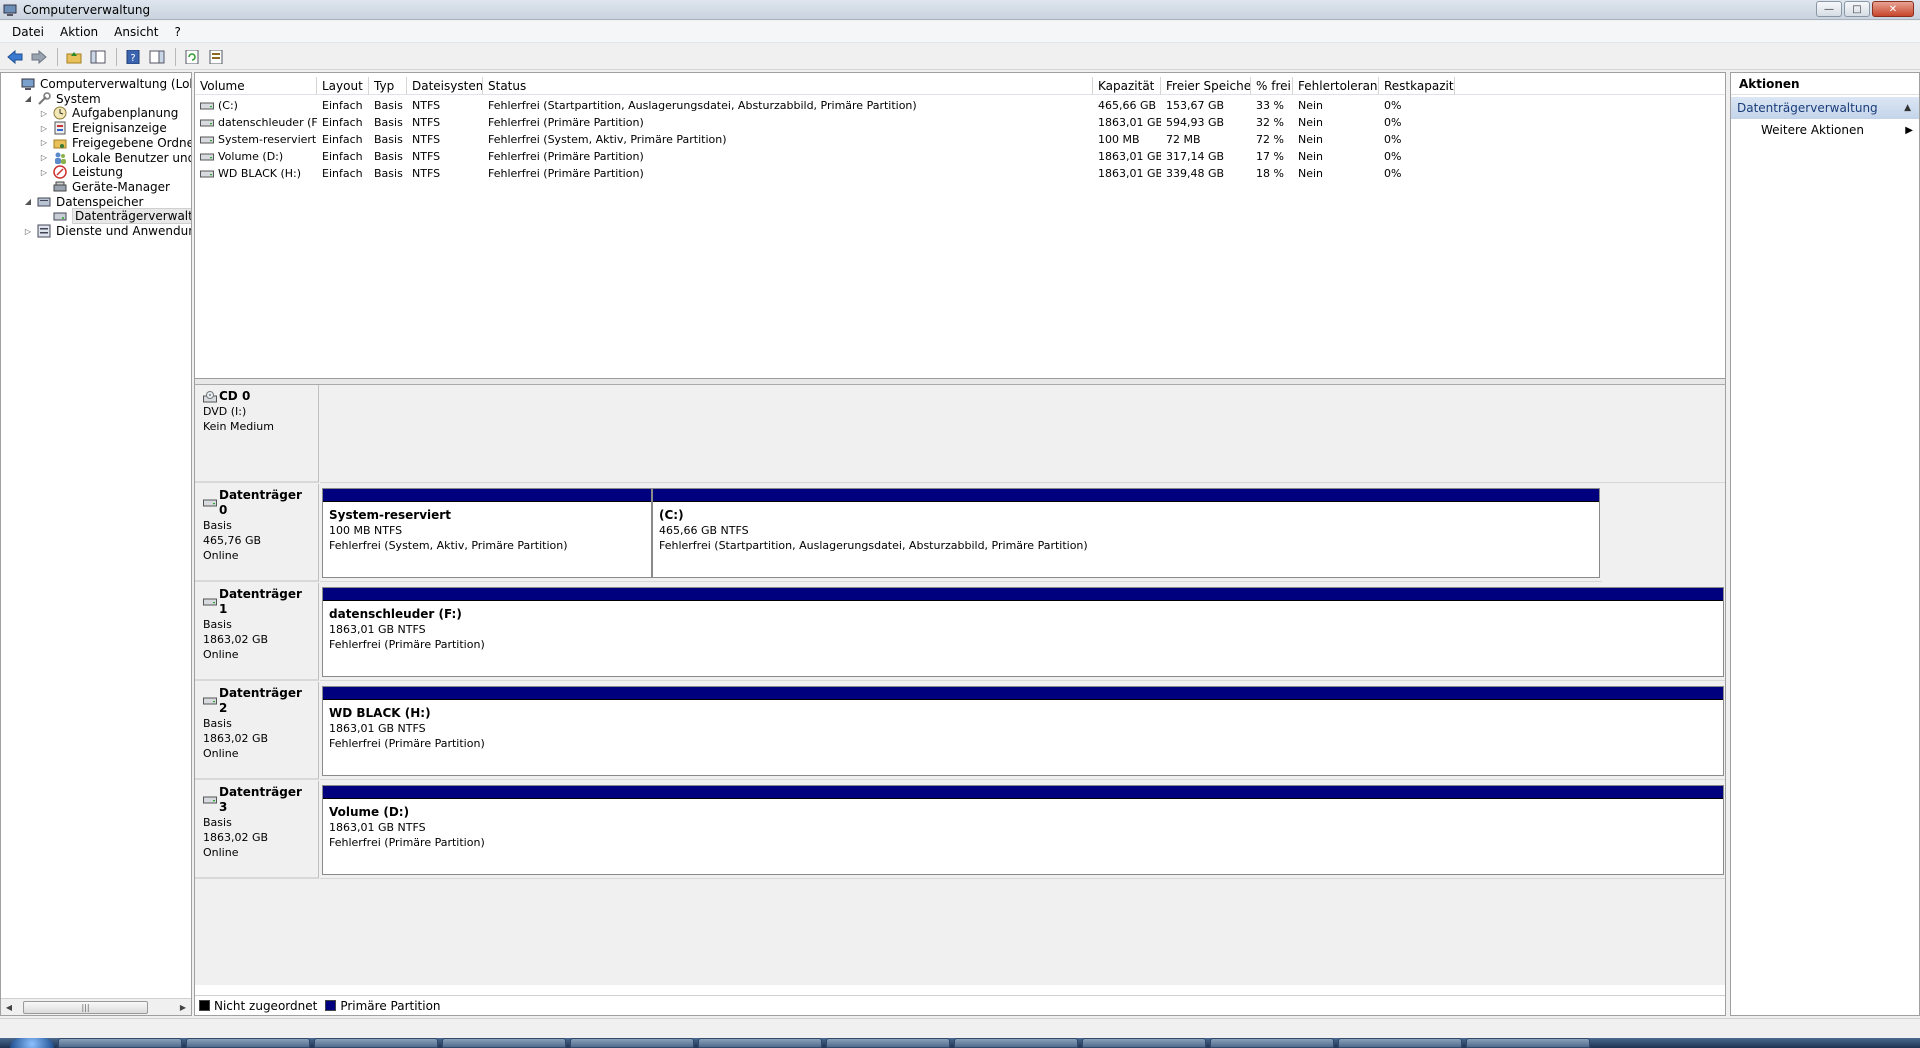 The height and width of the screenshot is (1048, 1920). I want to click on collapse-icon: ▲, so click(1907, 108).